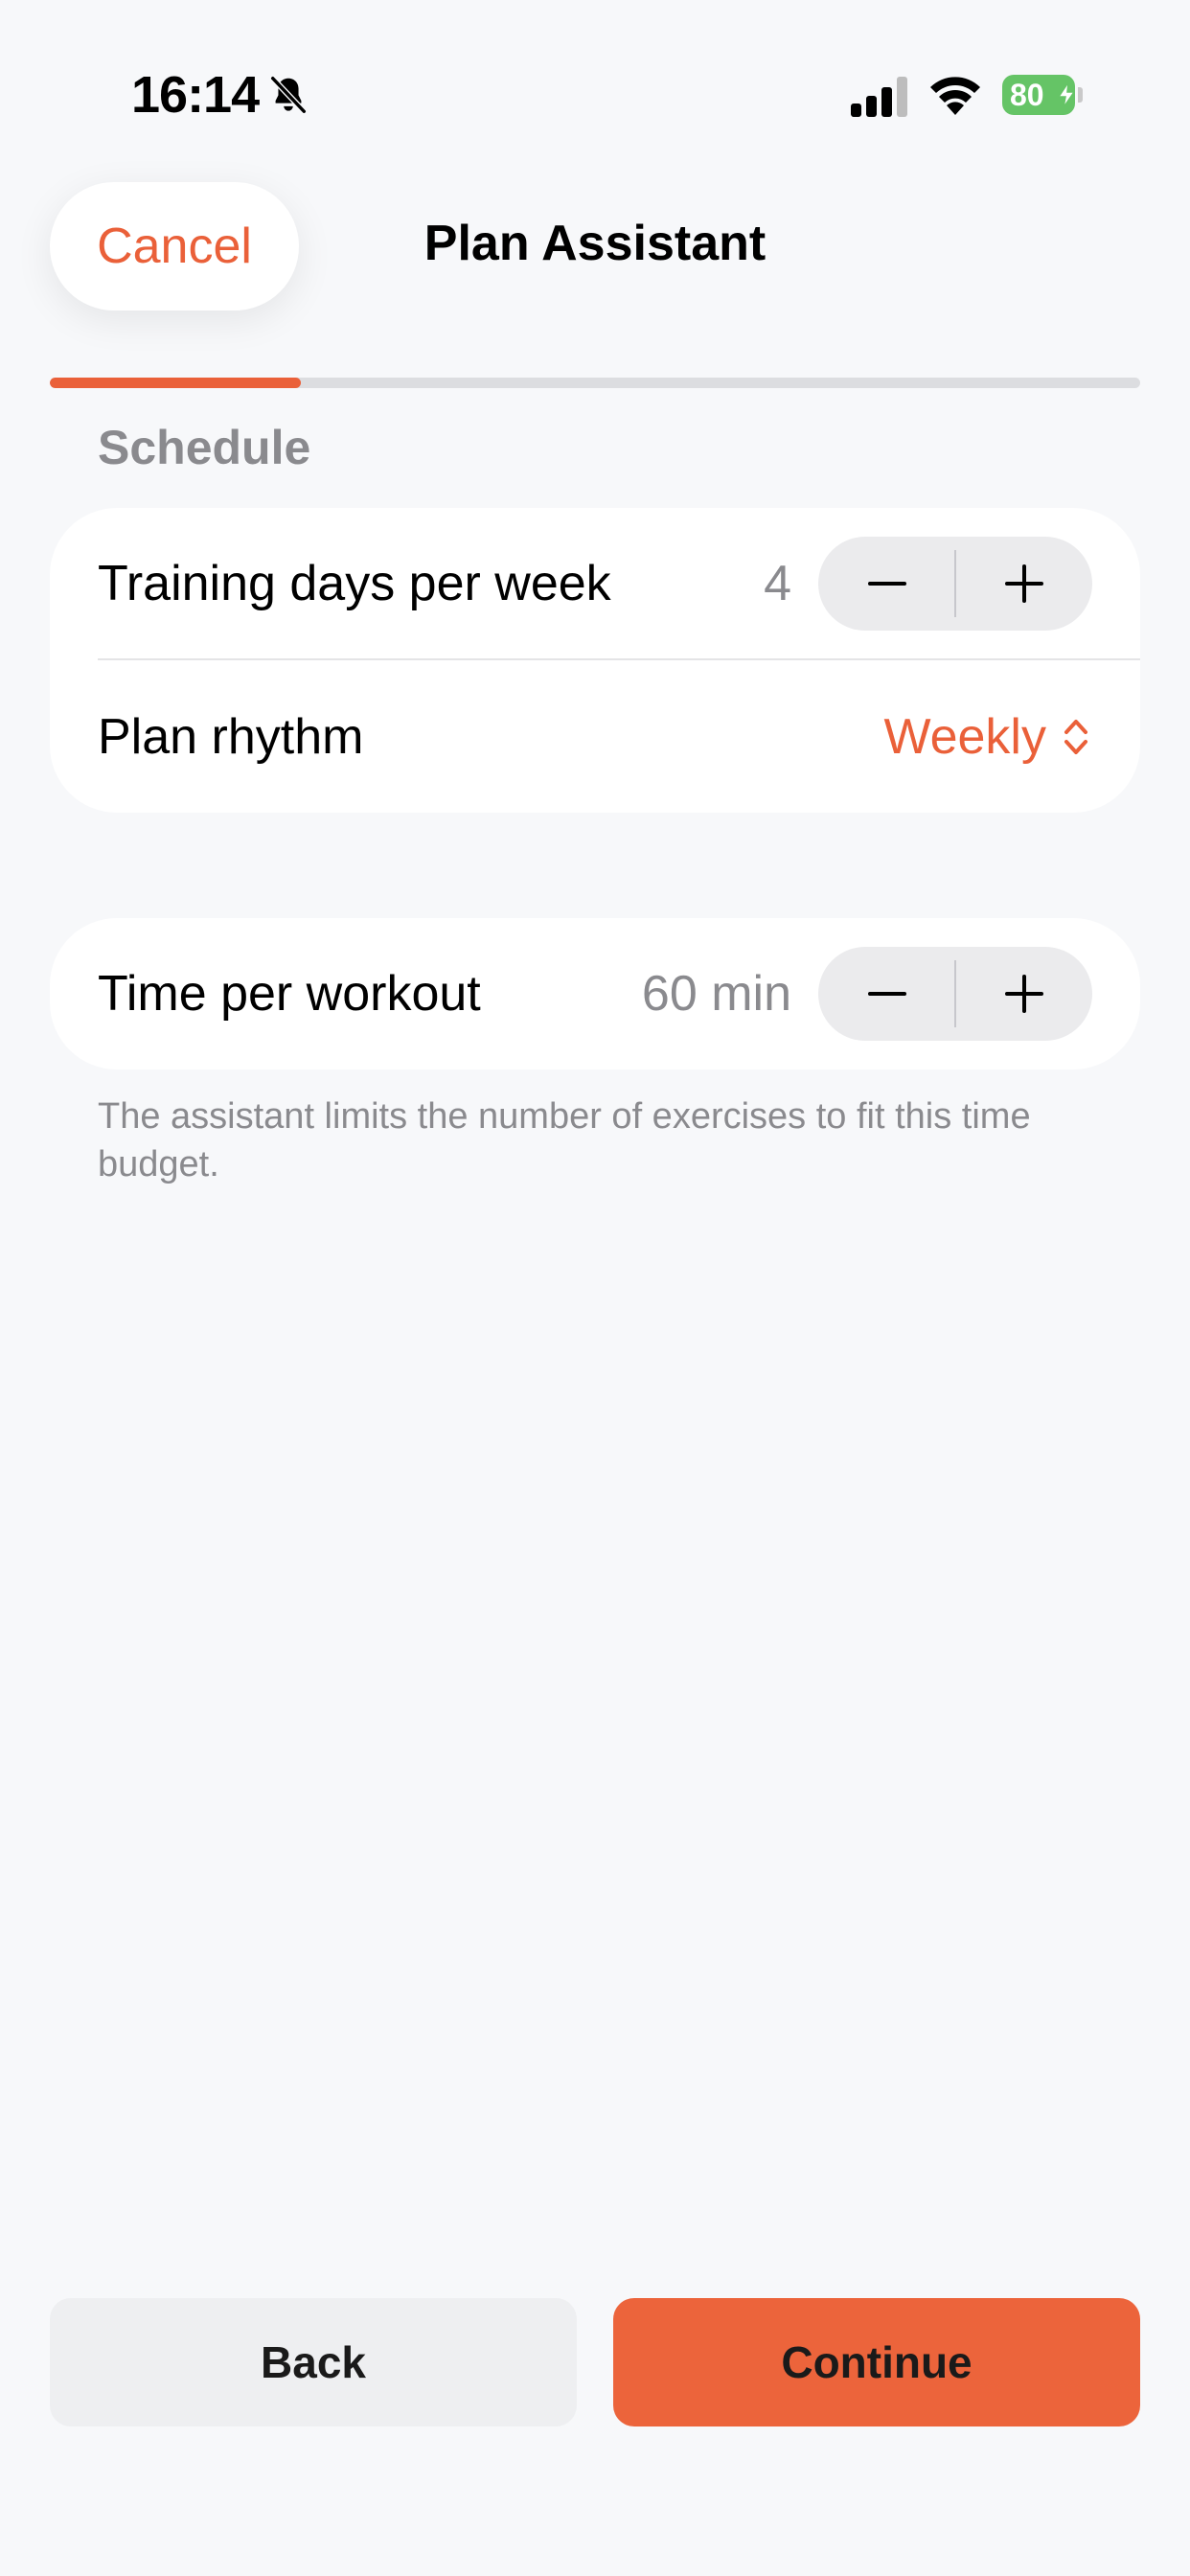  I want to click on time-per-workout-decrement-button, so click(887, 994).